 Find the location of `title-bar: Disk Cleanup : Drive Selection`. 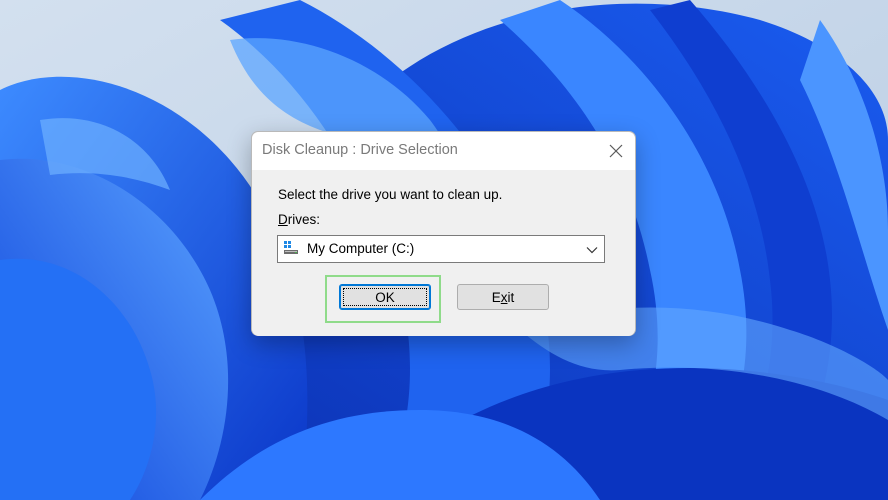

title-bar: Disk Cleanup : Drive Selection is located at coordinates (443, 151).